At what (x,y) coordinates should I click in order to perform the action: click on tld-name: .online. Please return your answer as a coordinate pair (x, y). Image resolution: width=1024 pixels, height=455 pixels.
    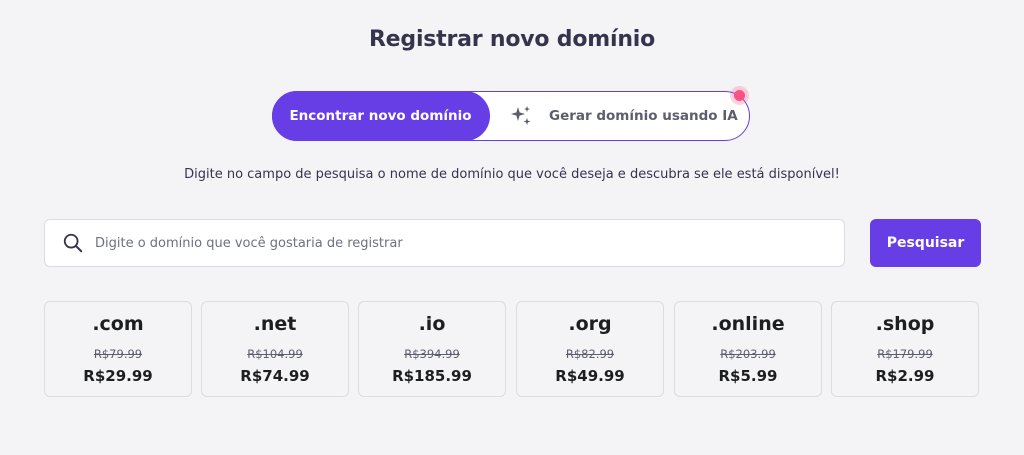
    Looking at the image, I should click on (748, 324).